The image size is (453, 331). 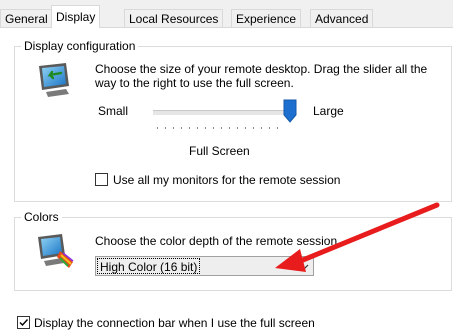 I want to click on checkmark-icon, so click(x=24, y=323).